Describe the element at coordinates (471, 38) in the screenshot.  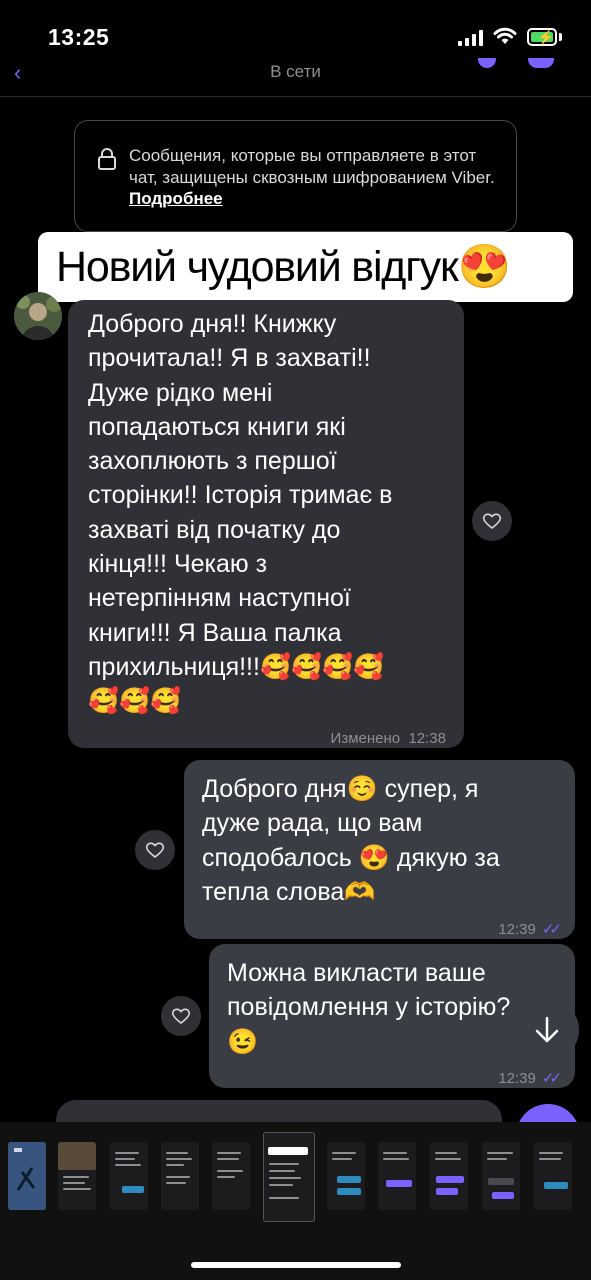
I see `signal-icon` at that location.